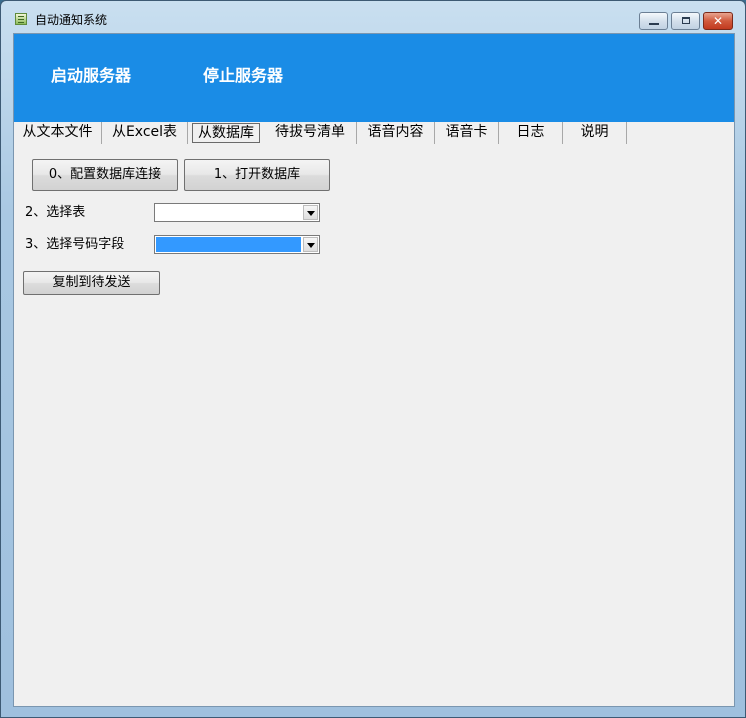 The height and width of the screenshot is (718, 746). Describe the element at coordinates (373, 17) in the screenshot. I see `title-bar: 自动通知系统 ✕` at that location.